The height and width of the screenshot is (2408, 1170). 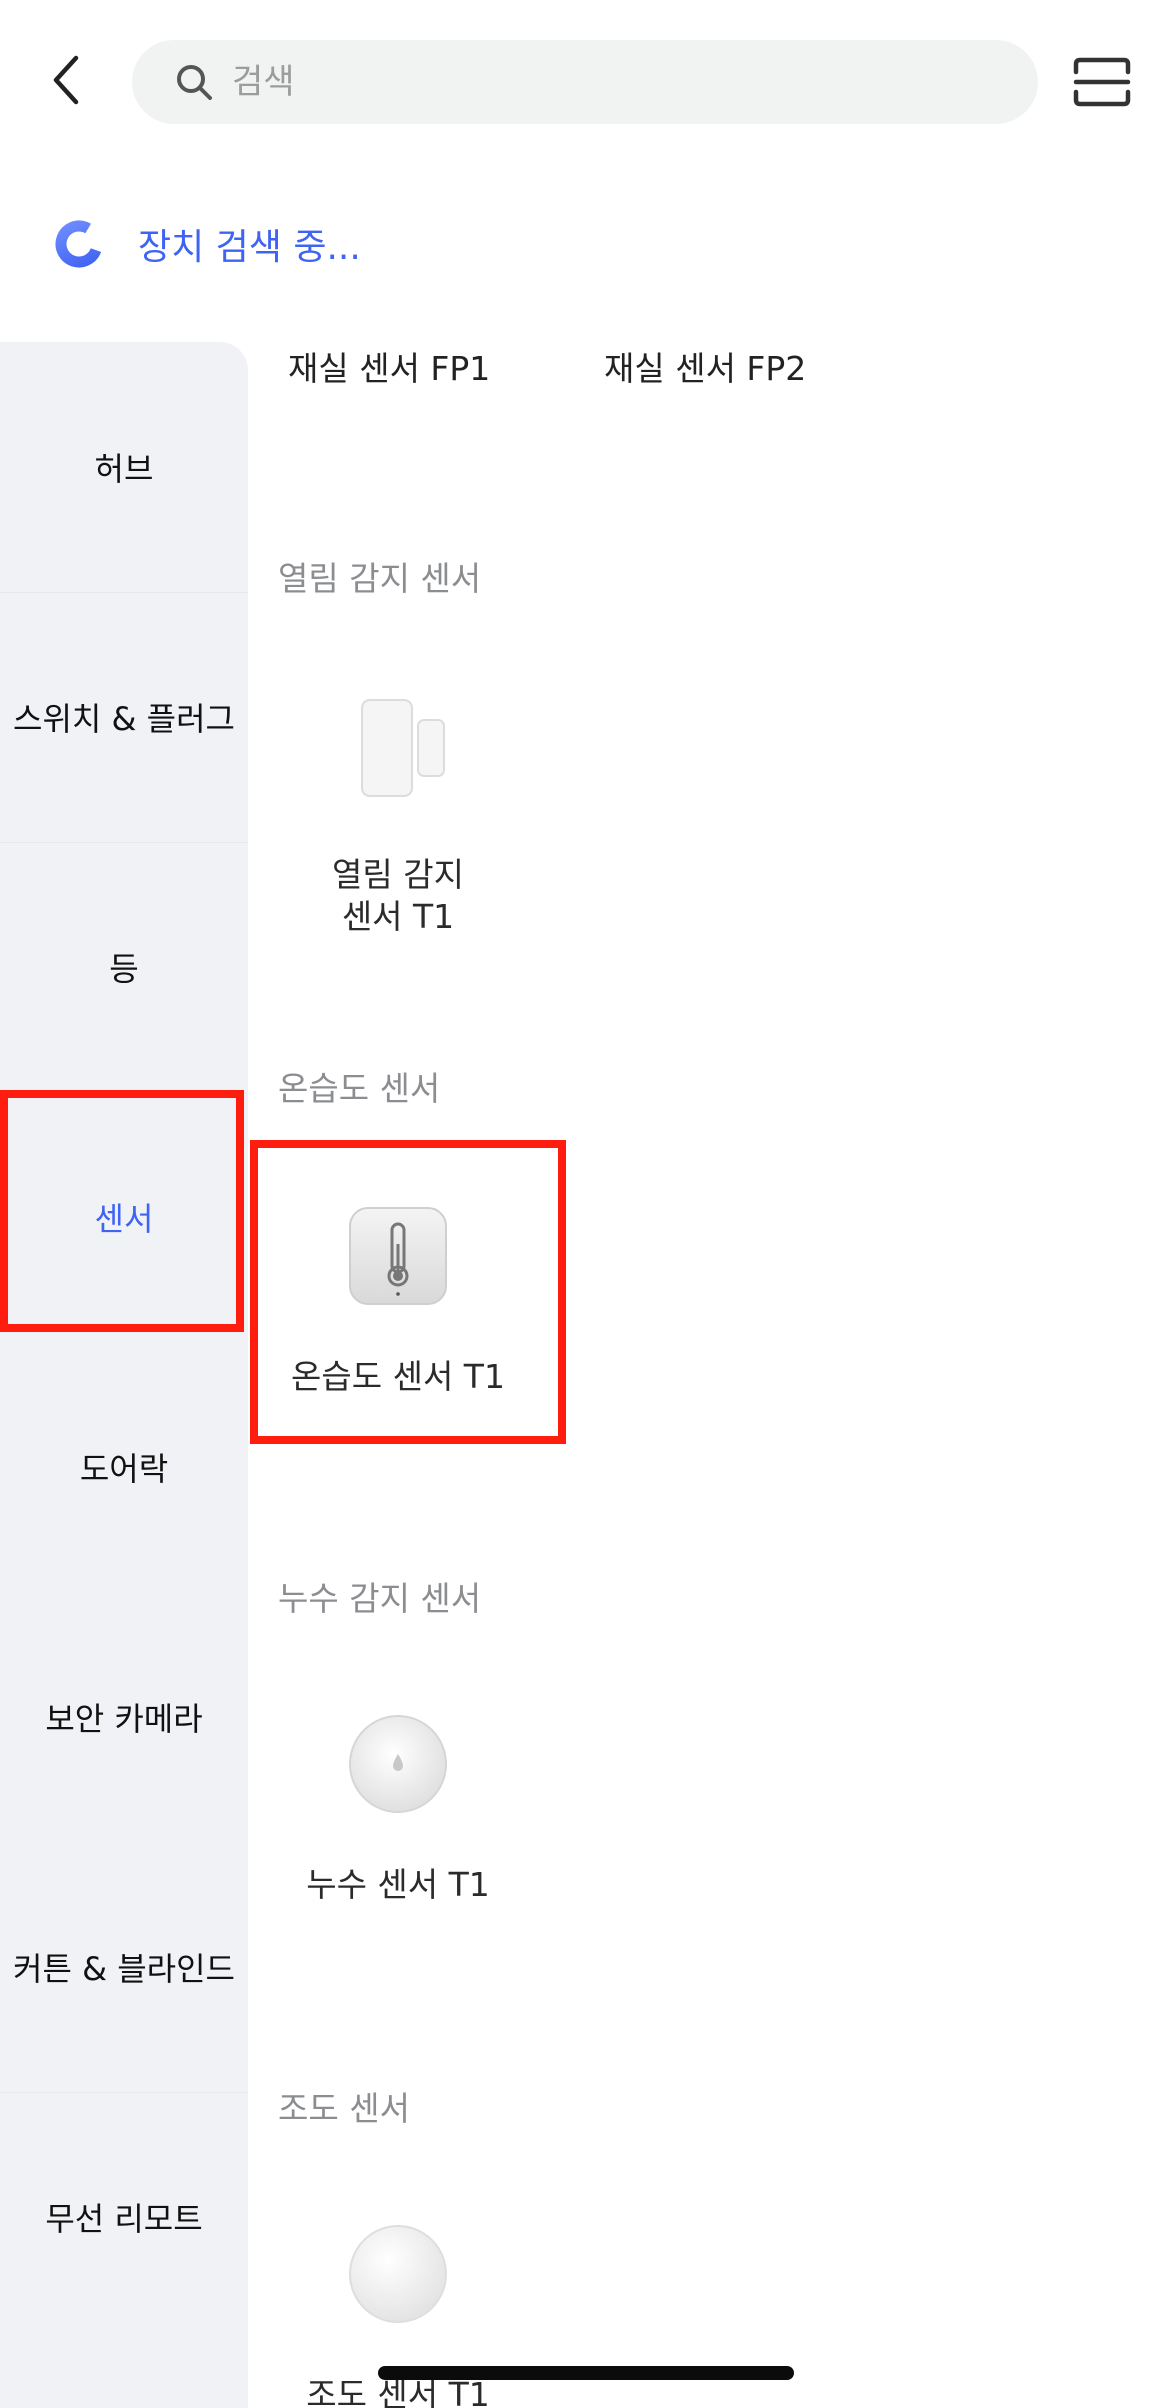 I want to click on sidebar-item-label: 무선 리모트, so click(x=124, y=2219).